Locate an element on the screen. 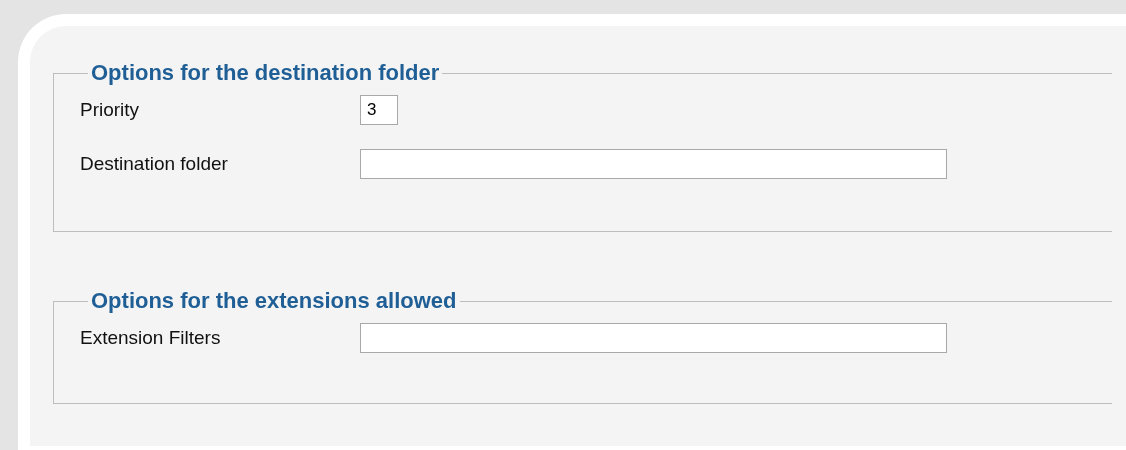  number-field: 3 is located at coordinates (379, 110).